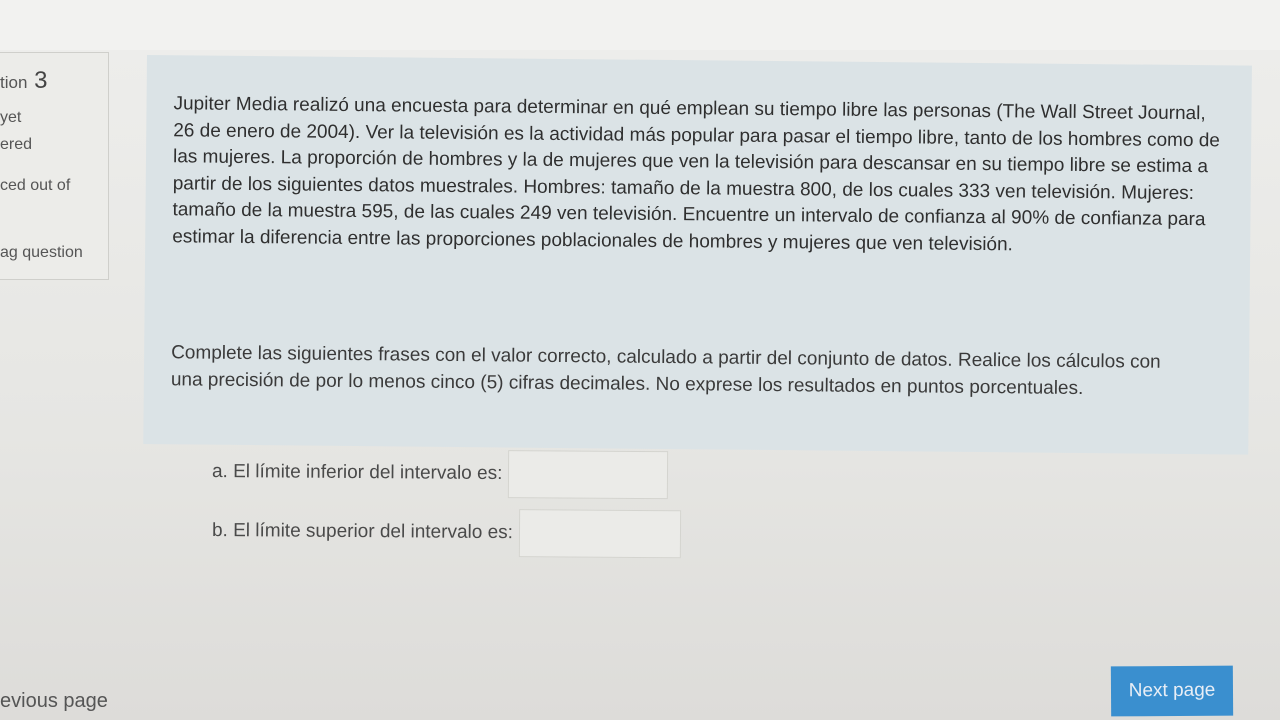 The height and width of the screenshot is (720, 1280). Describe the element at coordinates (35, 185) in the screenshot. I see `question-marks: ced out of` at that location.